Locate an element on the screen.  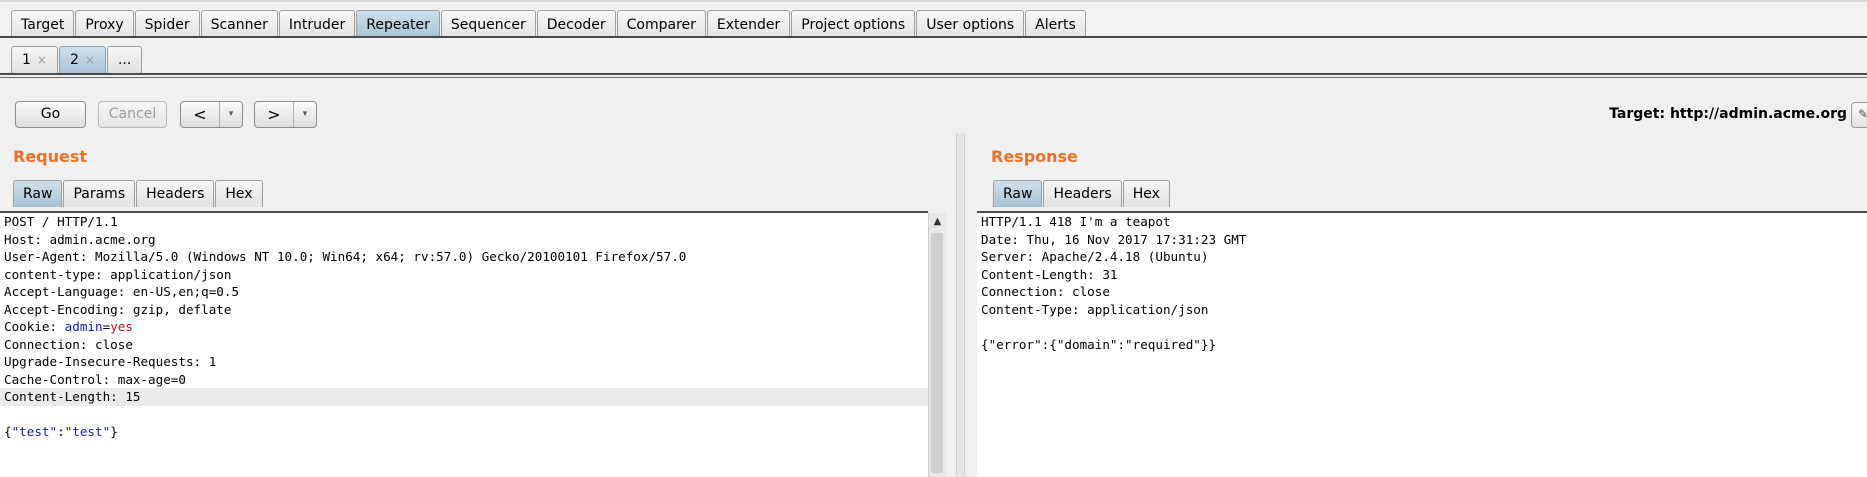
request-tabs: Raw Params Headers Hex is located at coordinates (138, 193).